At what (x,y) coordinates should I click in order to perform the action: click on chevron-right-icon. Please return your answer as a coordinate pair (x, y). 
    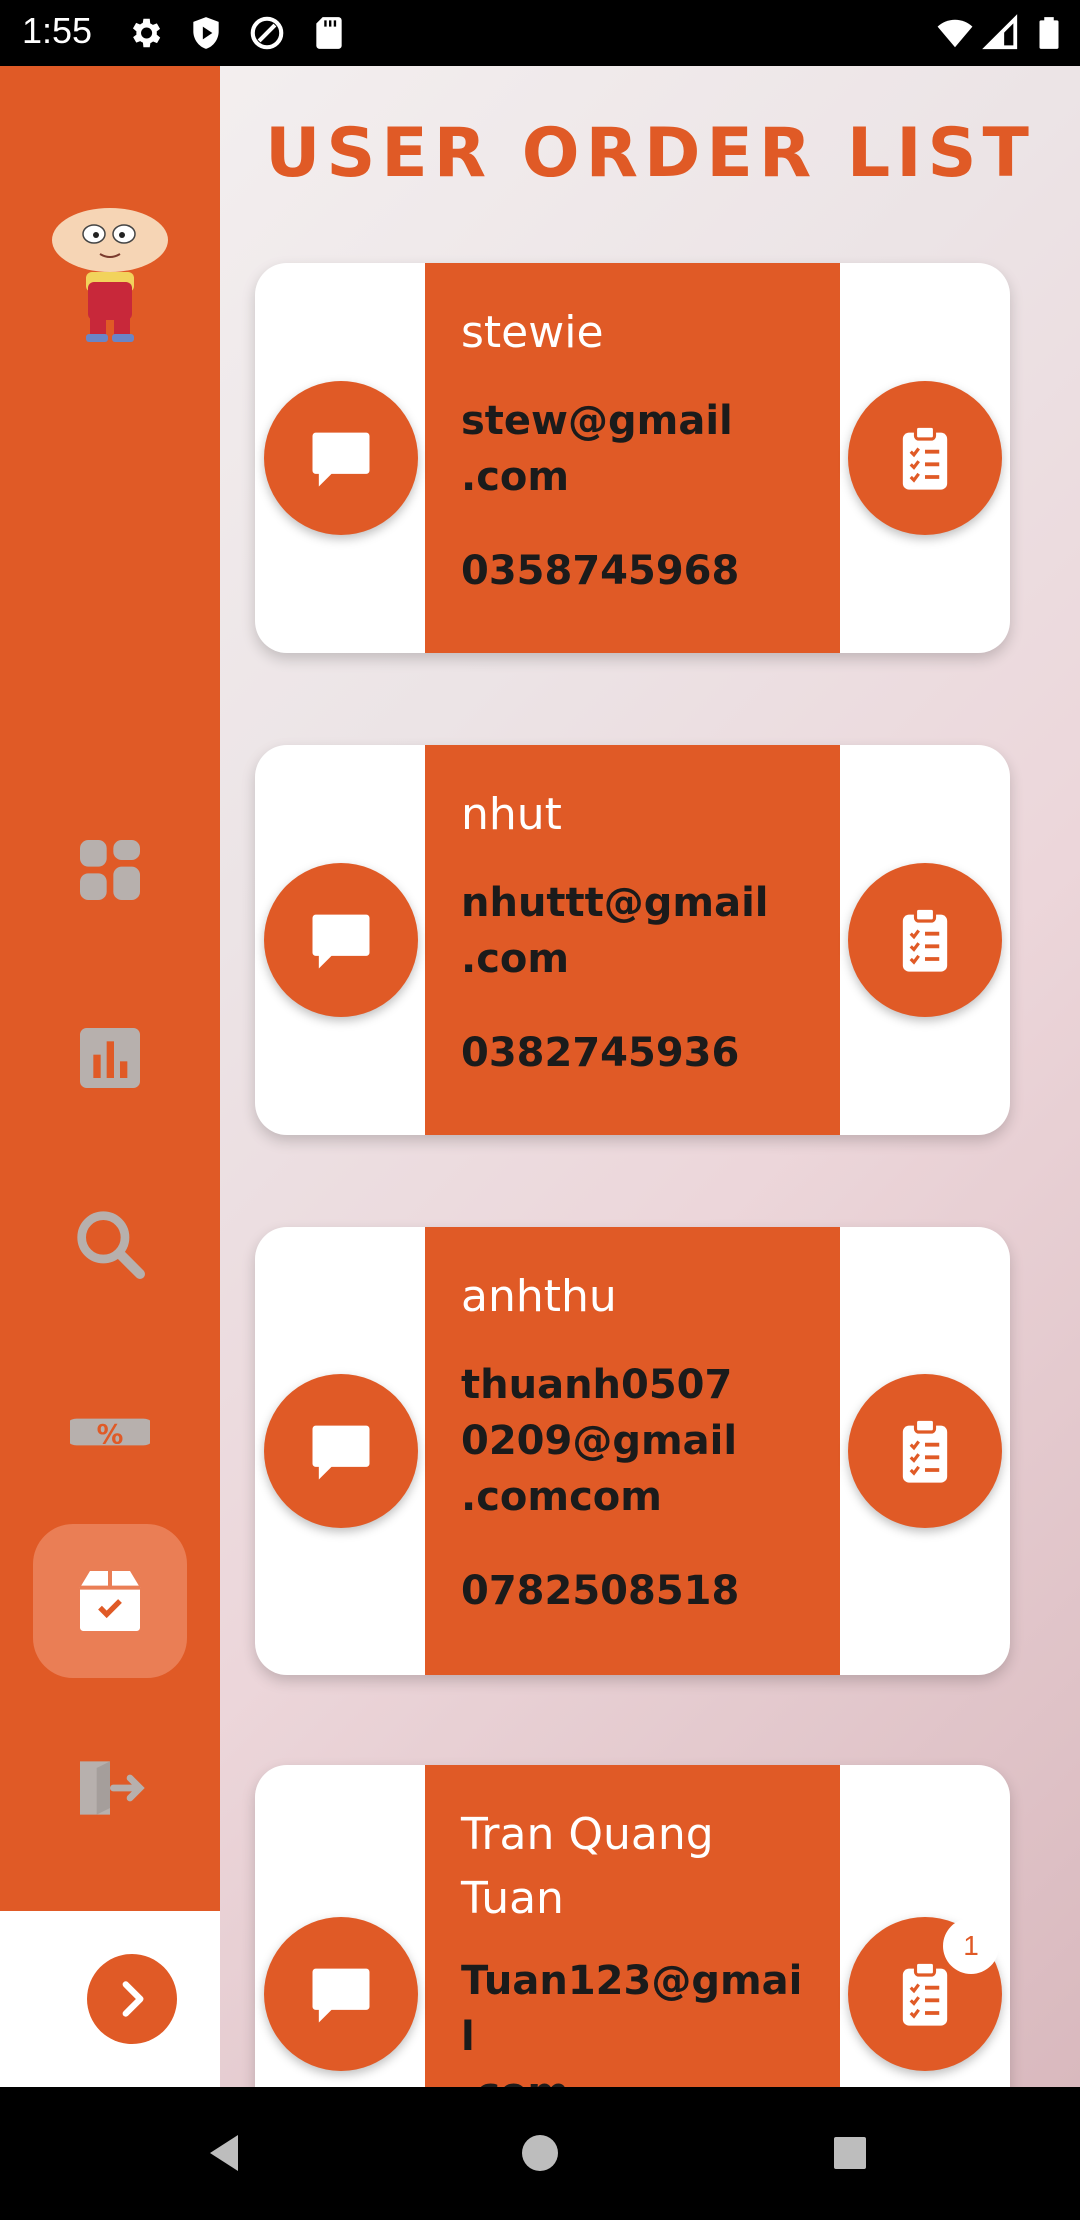
    Looking at the image, I should click on (133, 1999).